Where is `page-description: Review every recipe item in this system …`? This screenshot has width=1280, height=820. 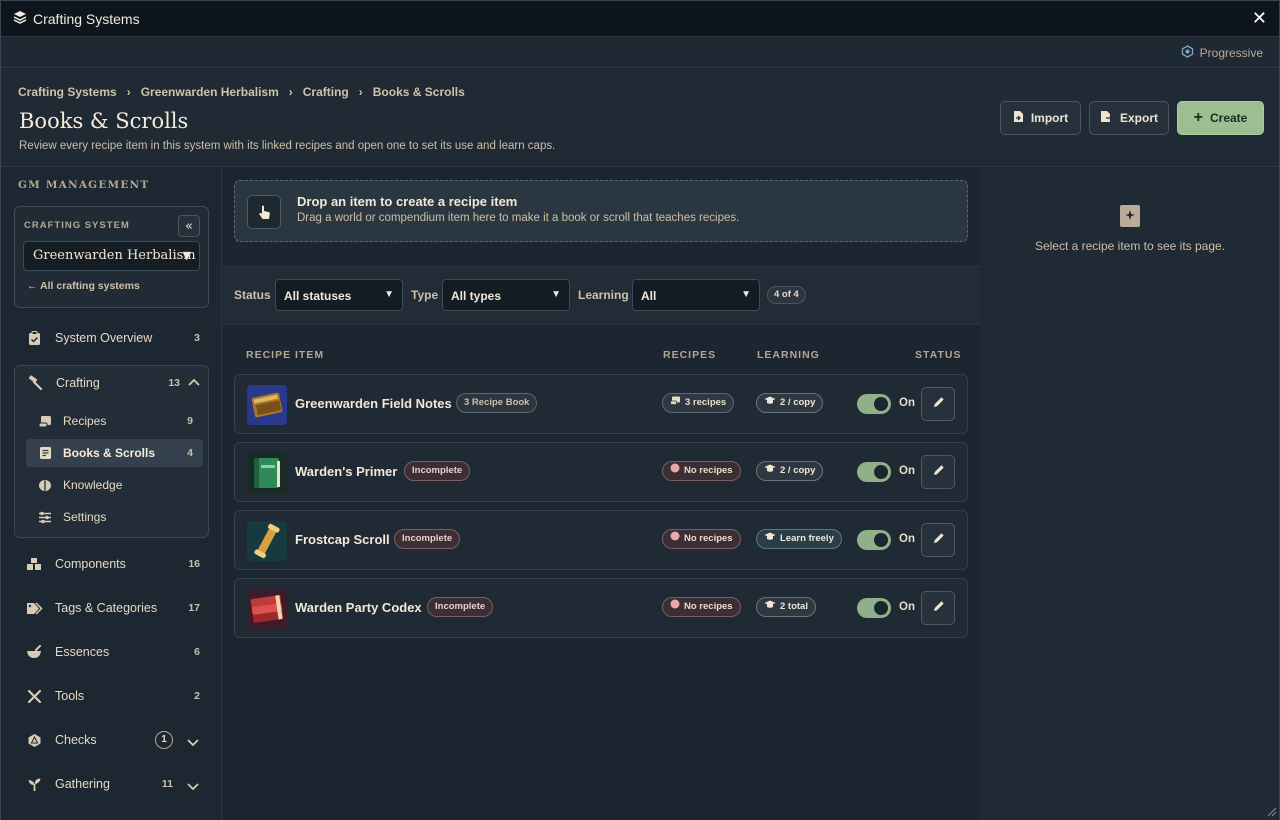 page-description: Review every recipe item in this system … is located at coordinates (287, 146).